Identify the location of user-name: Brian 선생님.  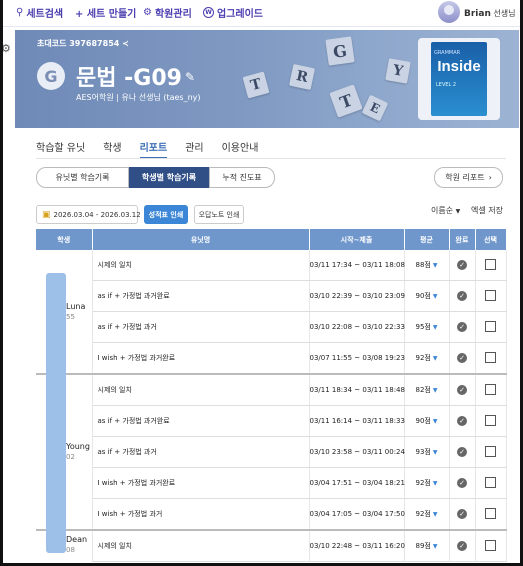
(490, 13).